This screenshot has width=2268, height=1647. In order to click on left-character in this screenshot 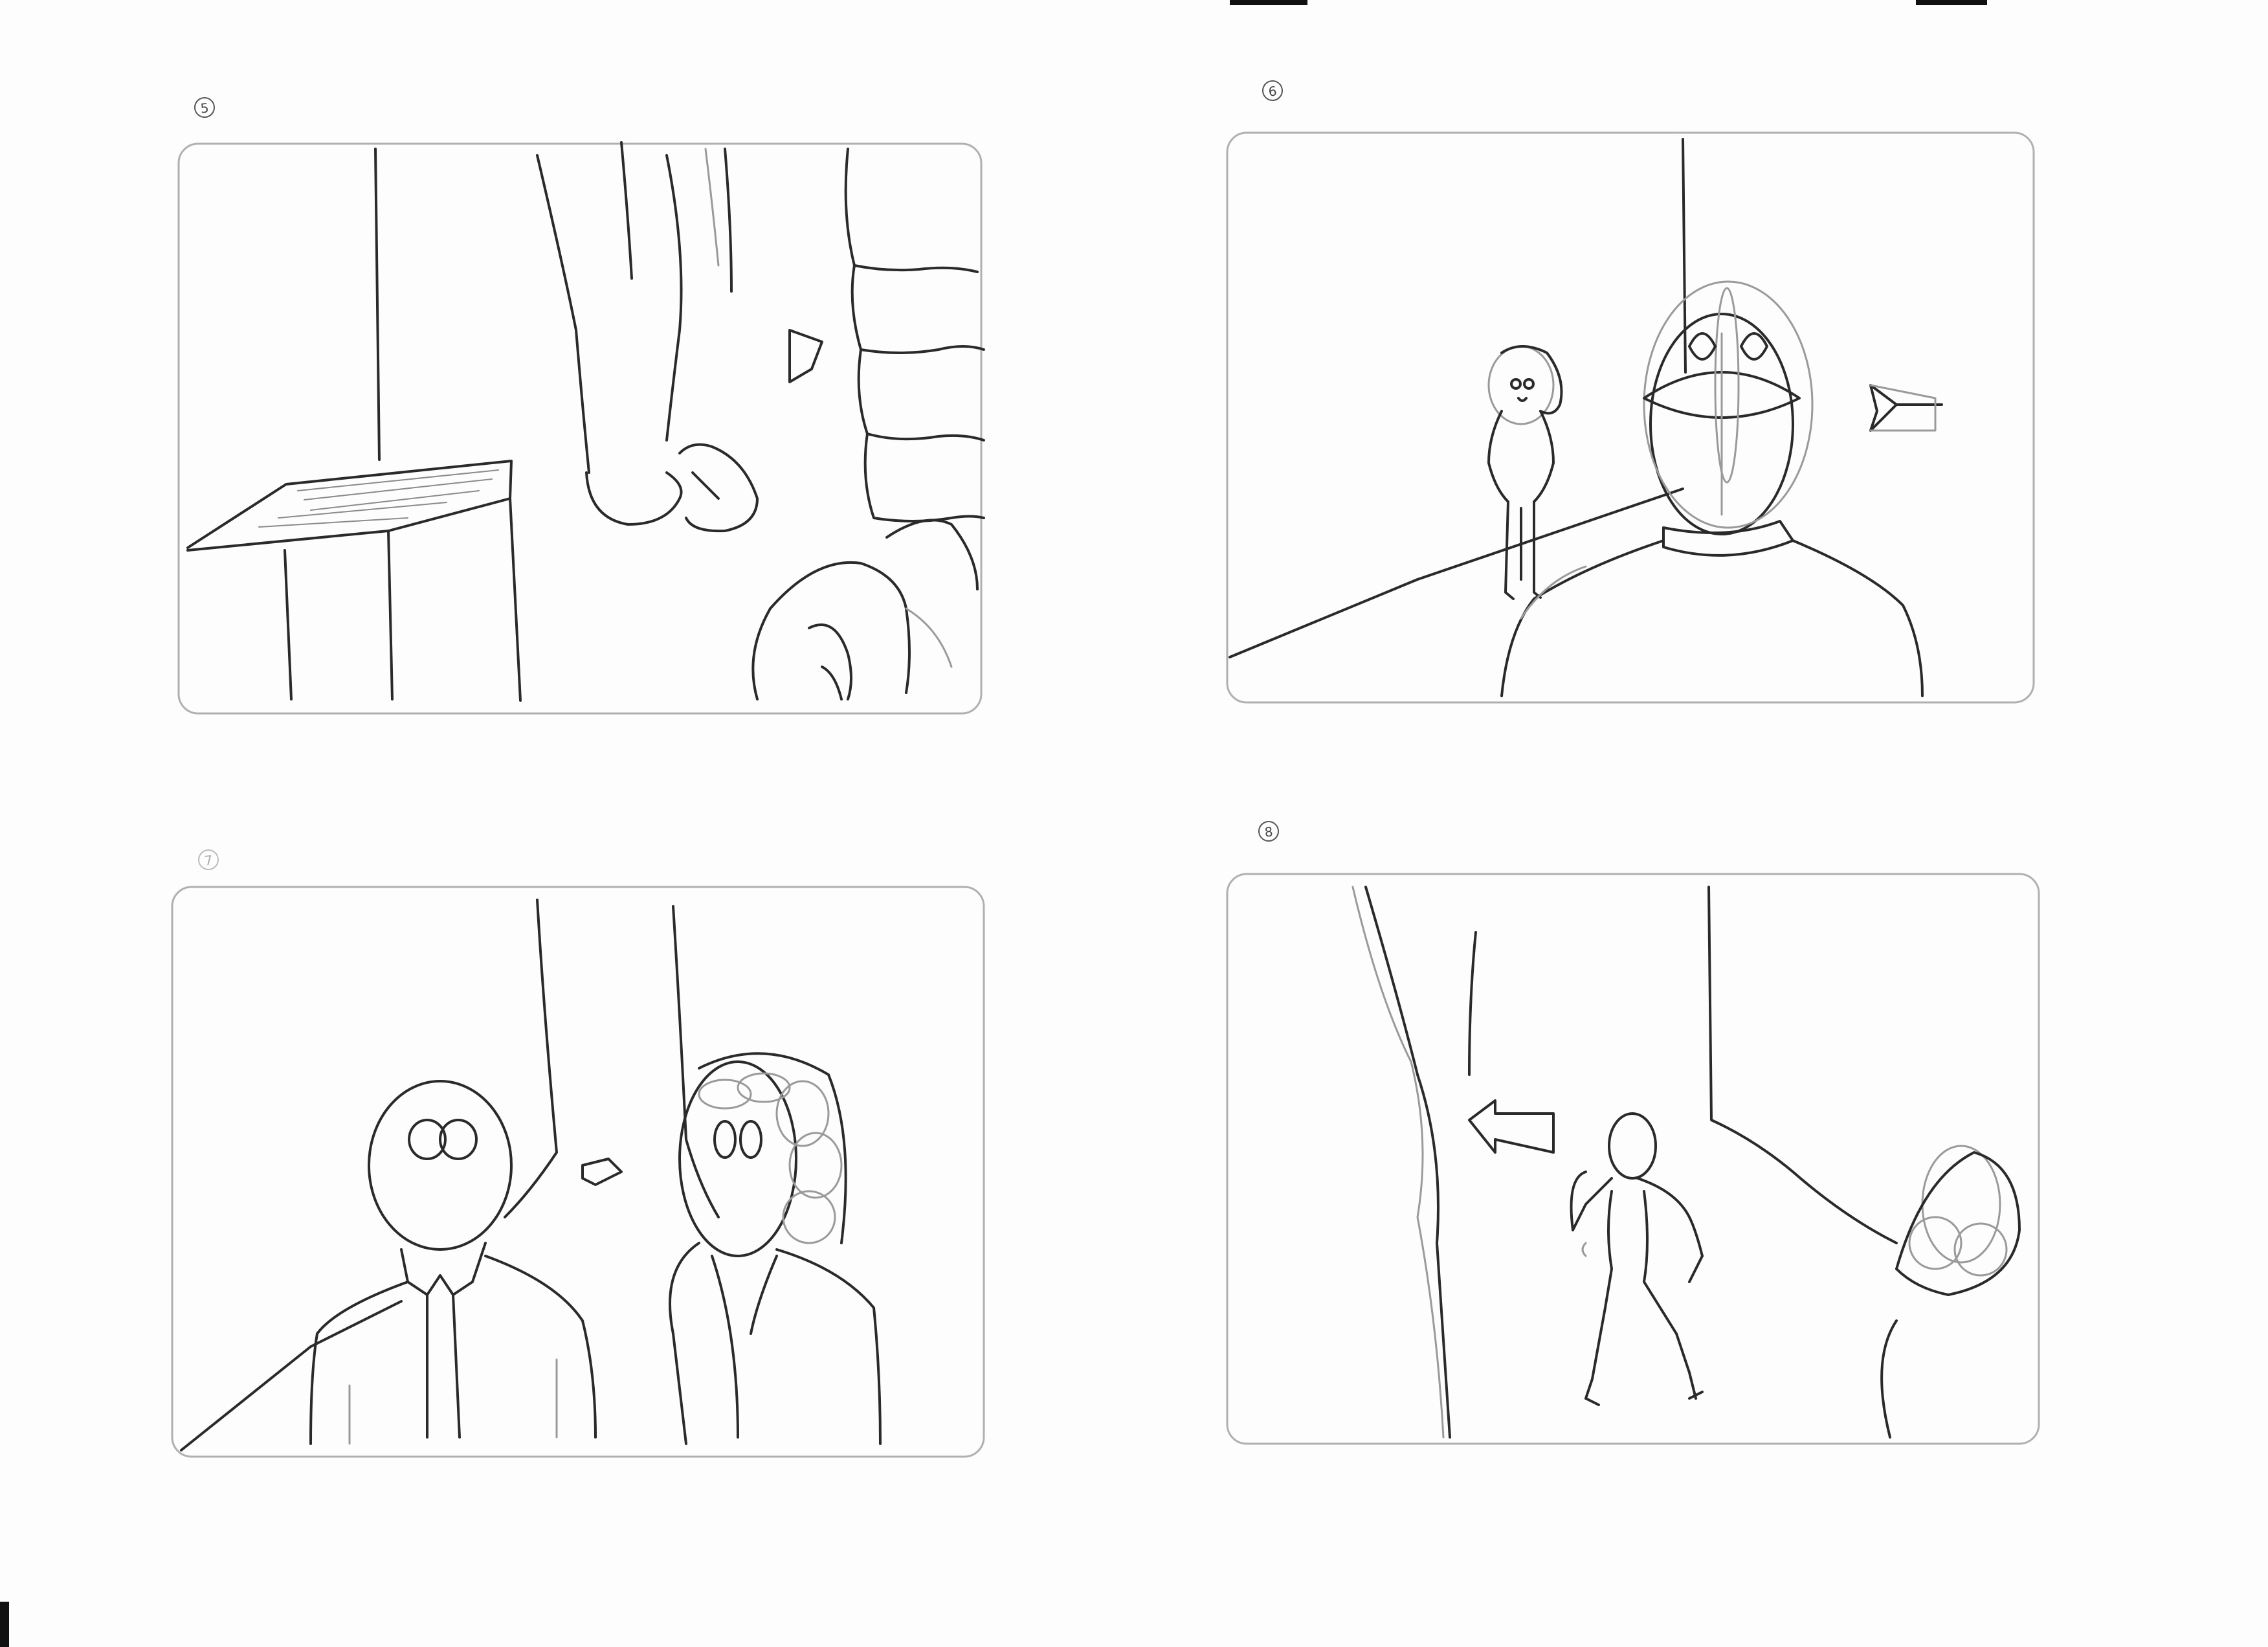, I will do `click(453, 1262)`.